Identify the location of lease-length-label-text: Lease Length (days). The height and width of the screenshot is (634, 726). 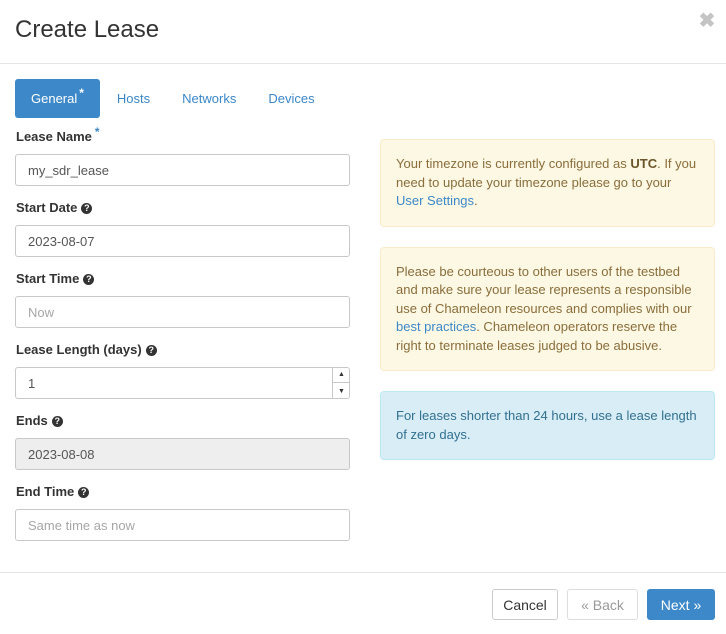
(79, 349).